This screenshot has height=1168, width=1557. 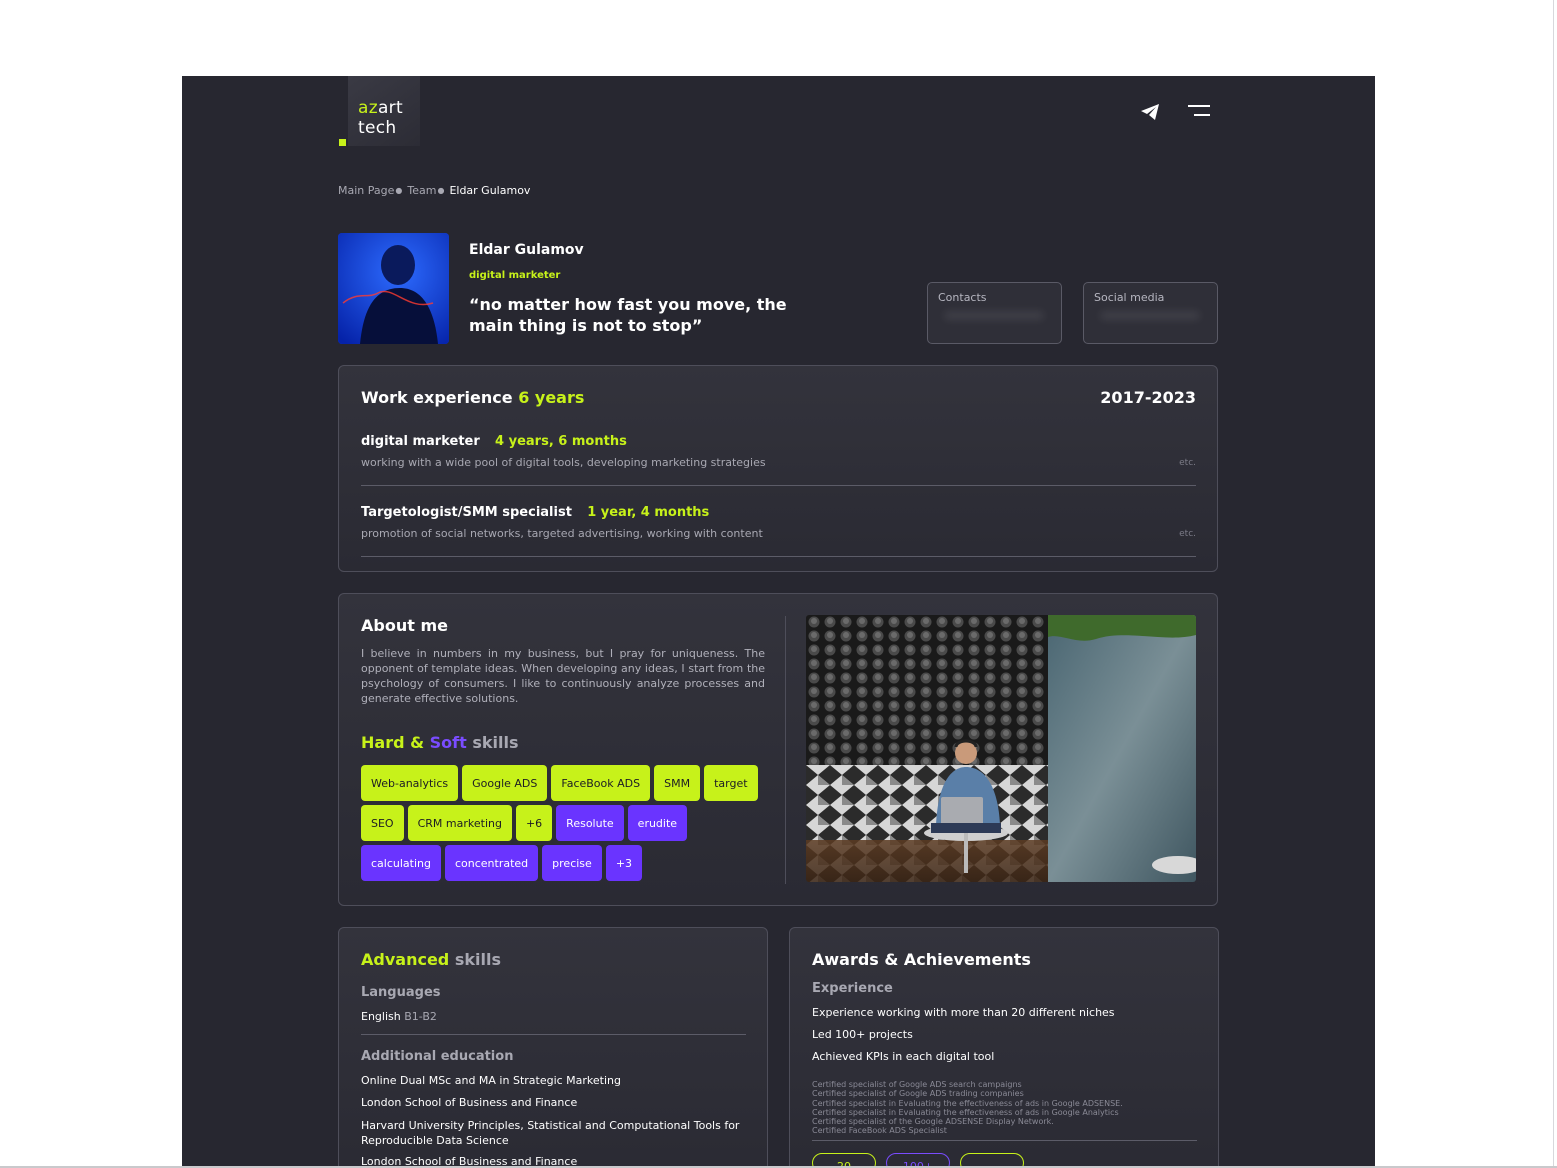 What do you see at coordinates (366, 190) in the screenshot?
I see `breadcrumb-main-page: Main Page` at bounding box center [366, 190].